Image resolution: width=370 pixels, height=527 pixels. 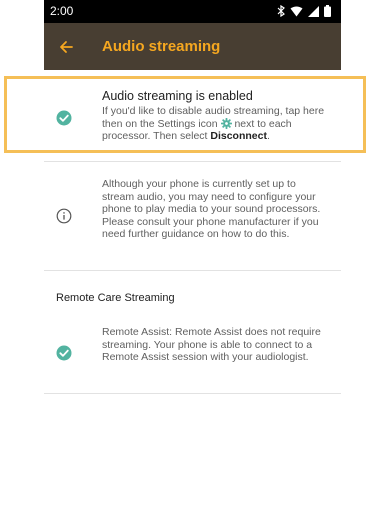 What do you see at coordinates (268, 136) in the screenshot?
I see `item-description-end: .` at bounding box center [268, 136].